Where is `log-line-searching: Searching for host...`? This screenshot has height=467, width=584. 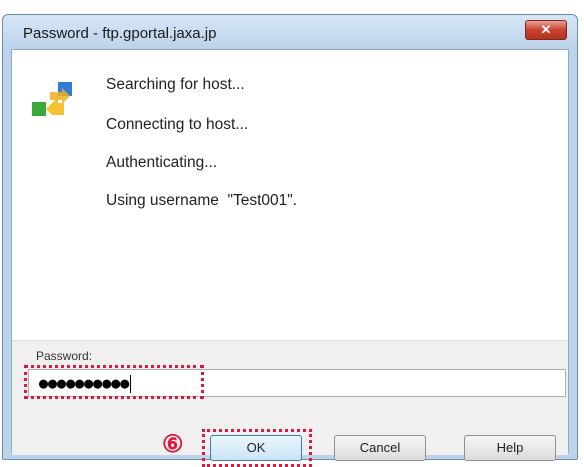
log-line-searching: Searching for host... is located at coordinates (175, 84).